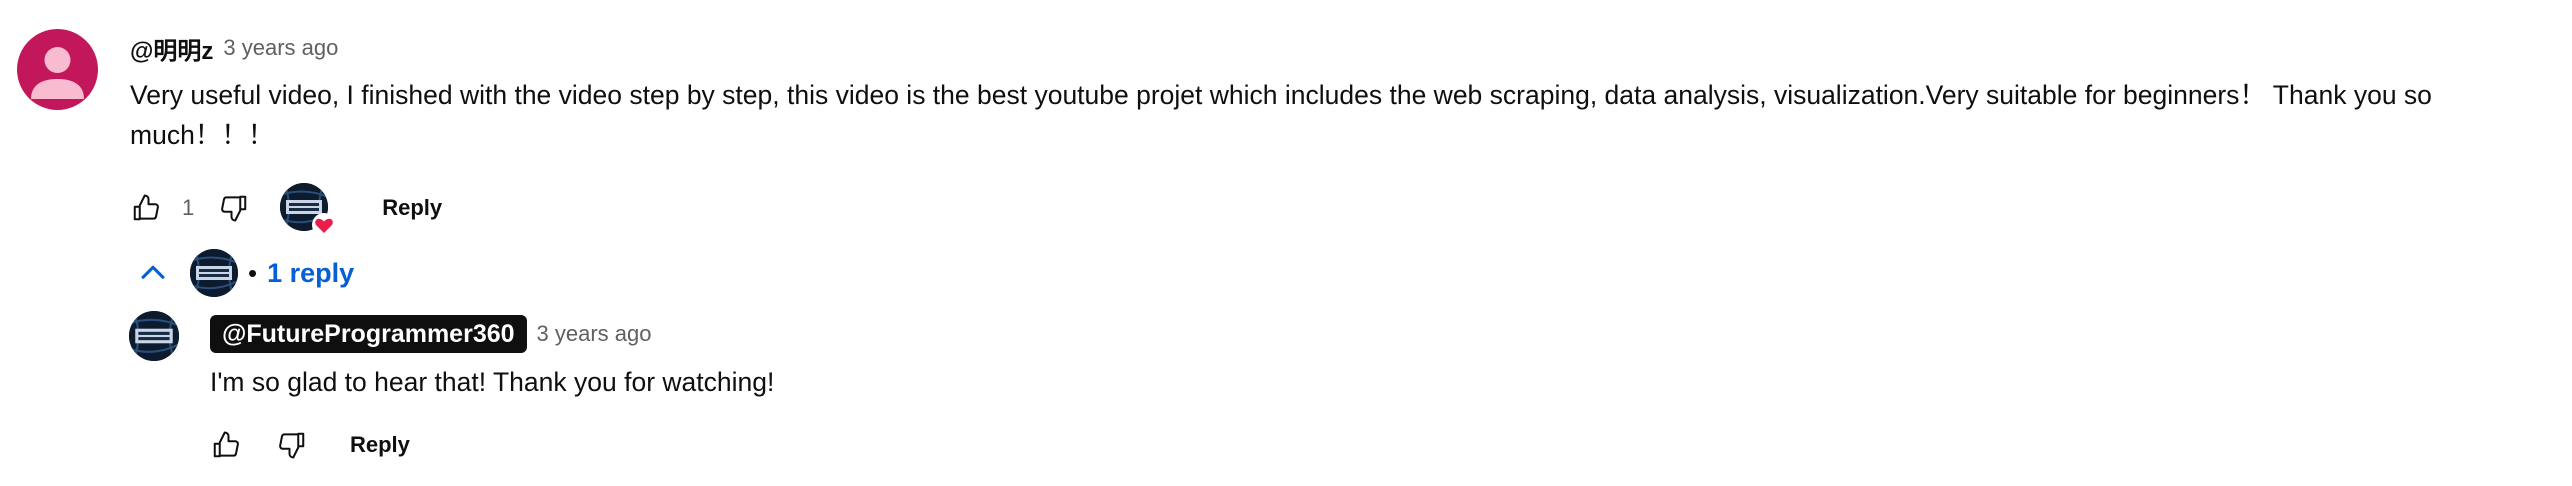 The height and width of the screenshot is (486, 2572). I want to click on reply-actions: Reply, so click(309, 445).